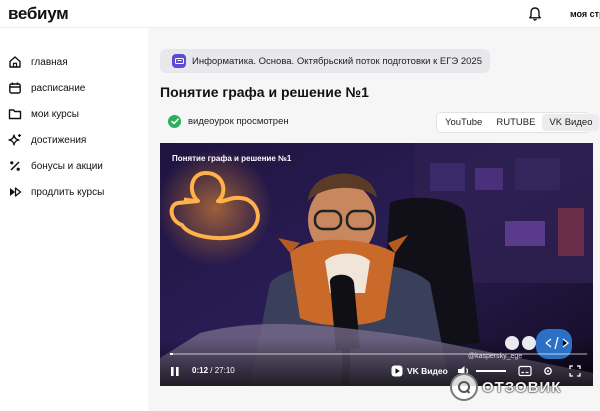 The height and width of the screenshot is (411, 600). I want to click on status-text: видеоурок просмотрен, so click(238, 121).